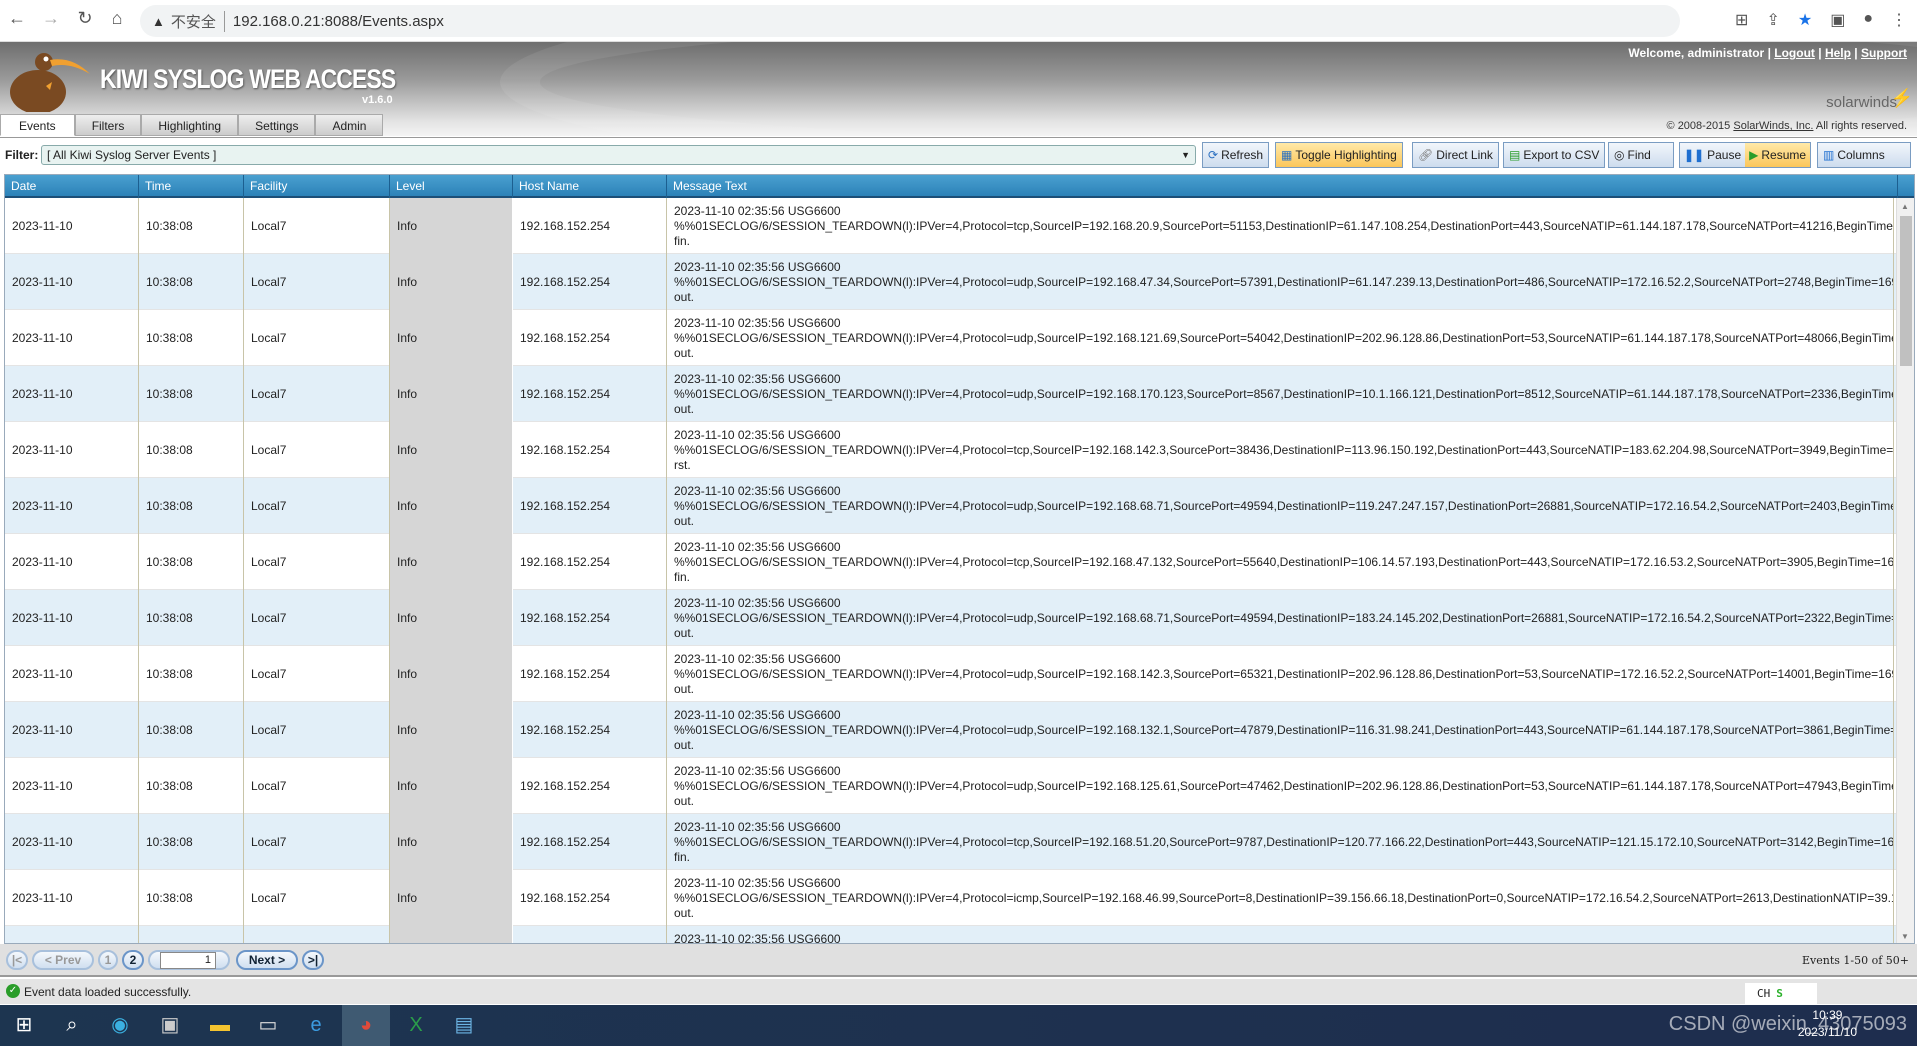 The width and height of the screenshot is (1917, 1046). Describe the element at coordinates (1641, 155) in the screenshot. I see `find-button: ◎ Find` at that location.